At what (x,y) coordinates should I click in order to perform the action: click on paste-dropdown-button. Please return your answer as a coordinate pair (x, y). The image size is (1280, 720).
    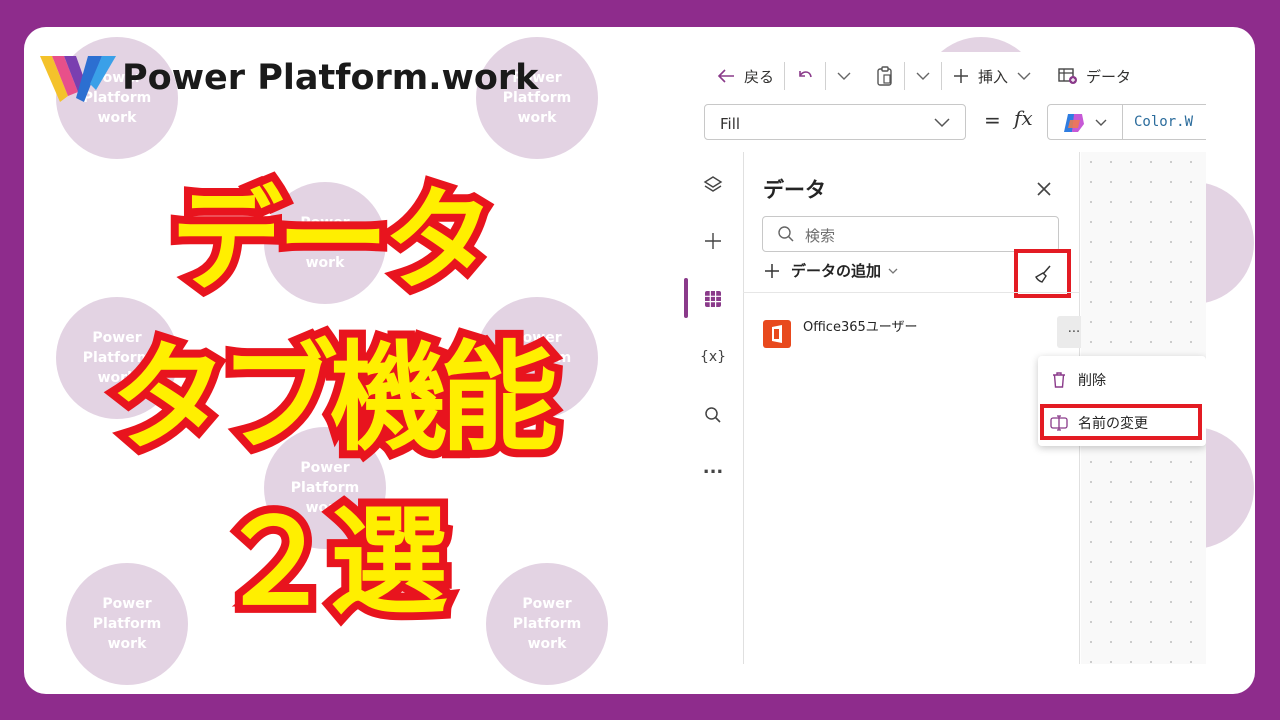
    Looking at the image, I should click on (923, 76).